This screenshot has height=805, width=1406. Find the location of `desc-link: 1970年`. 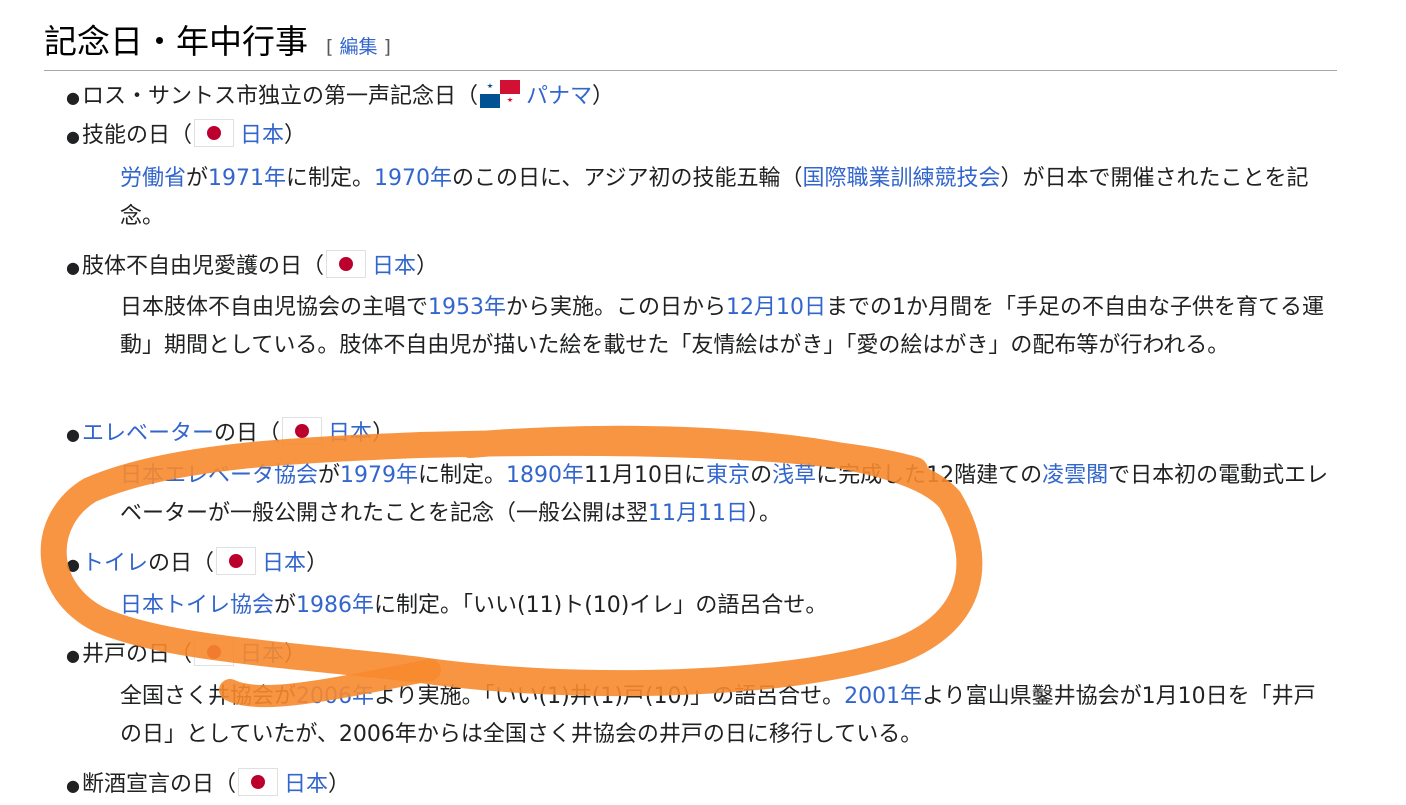

desc-link: 1970年 is located at coordinates (413, 178).